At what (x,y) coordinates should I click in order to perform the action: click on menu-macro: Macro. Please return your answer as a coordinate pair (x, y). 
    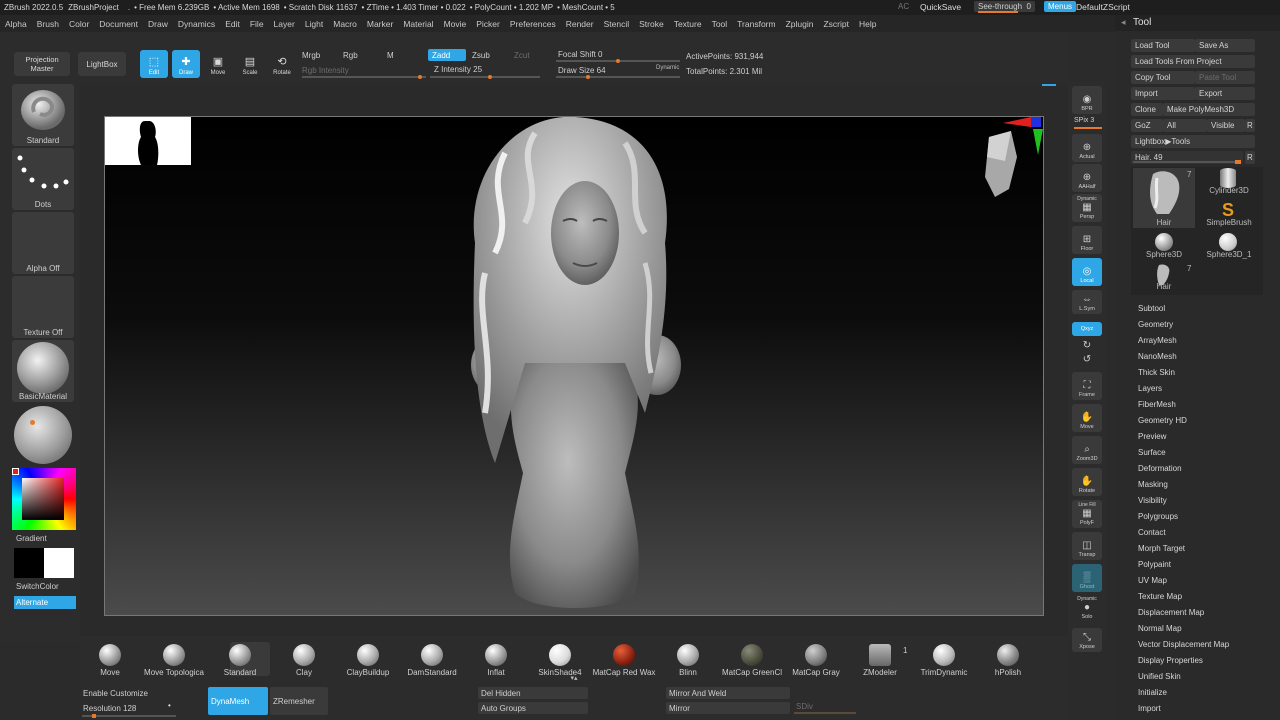
    Looking at the image, I should click on (345, 24).